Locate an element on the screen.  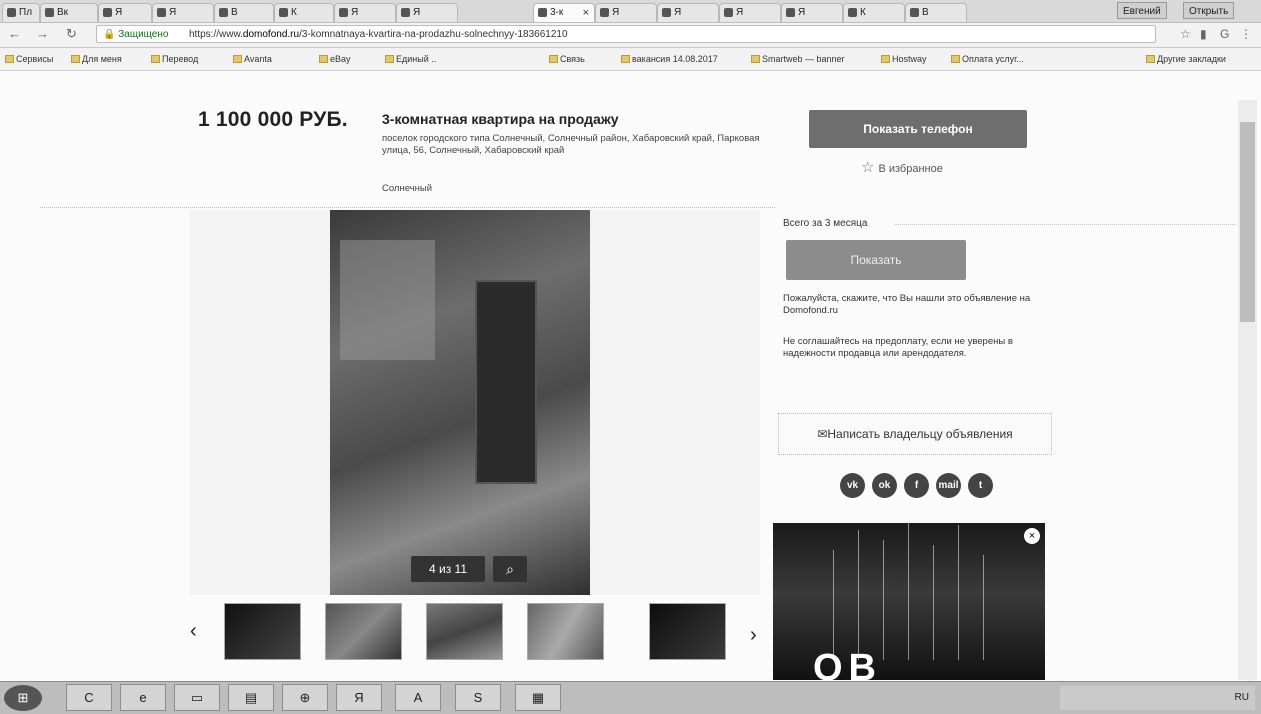
secure-text: Защищено is located at coordinates (143, 34).